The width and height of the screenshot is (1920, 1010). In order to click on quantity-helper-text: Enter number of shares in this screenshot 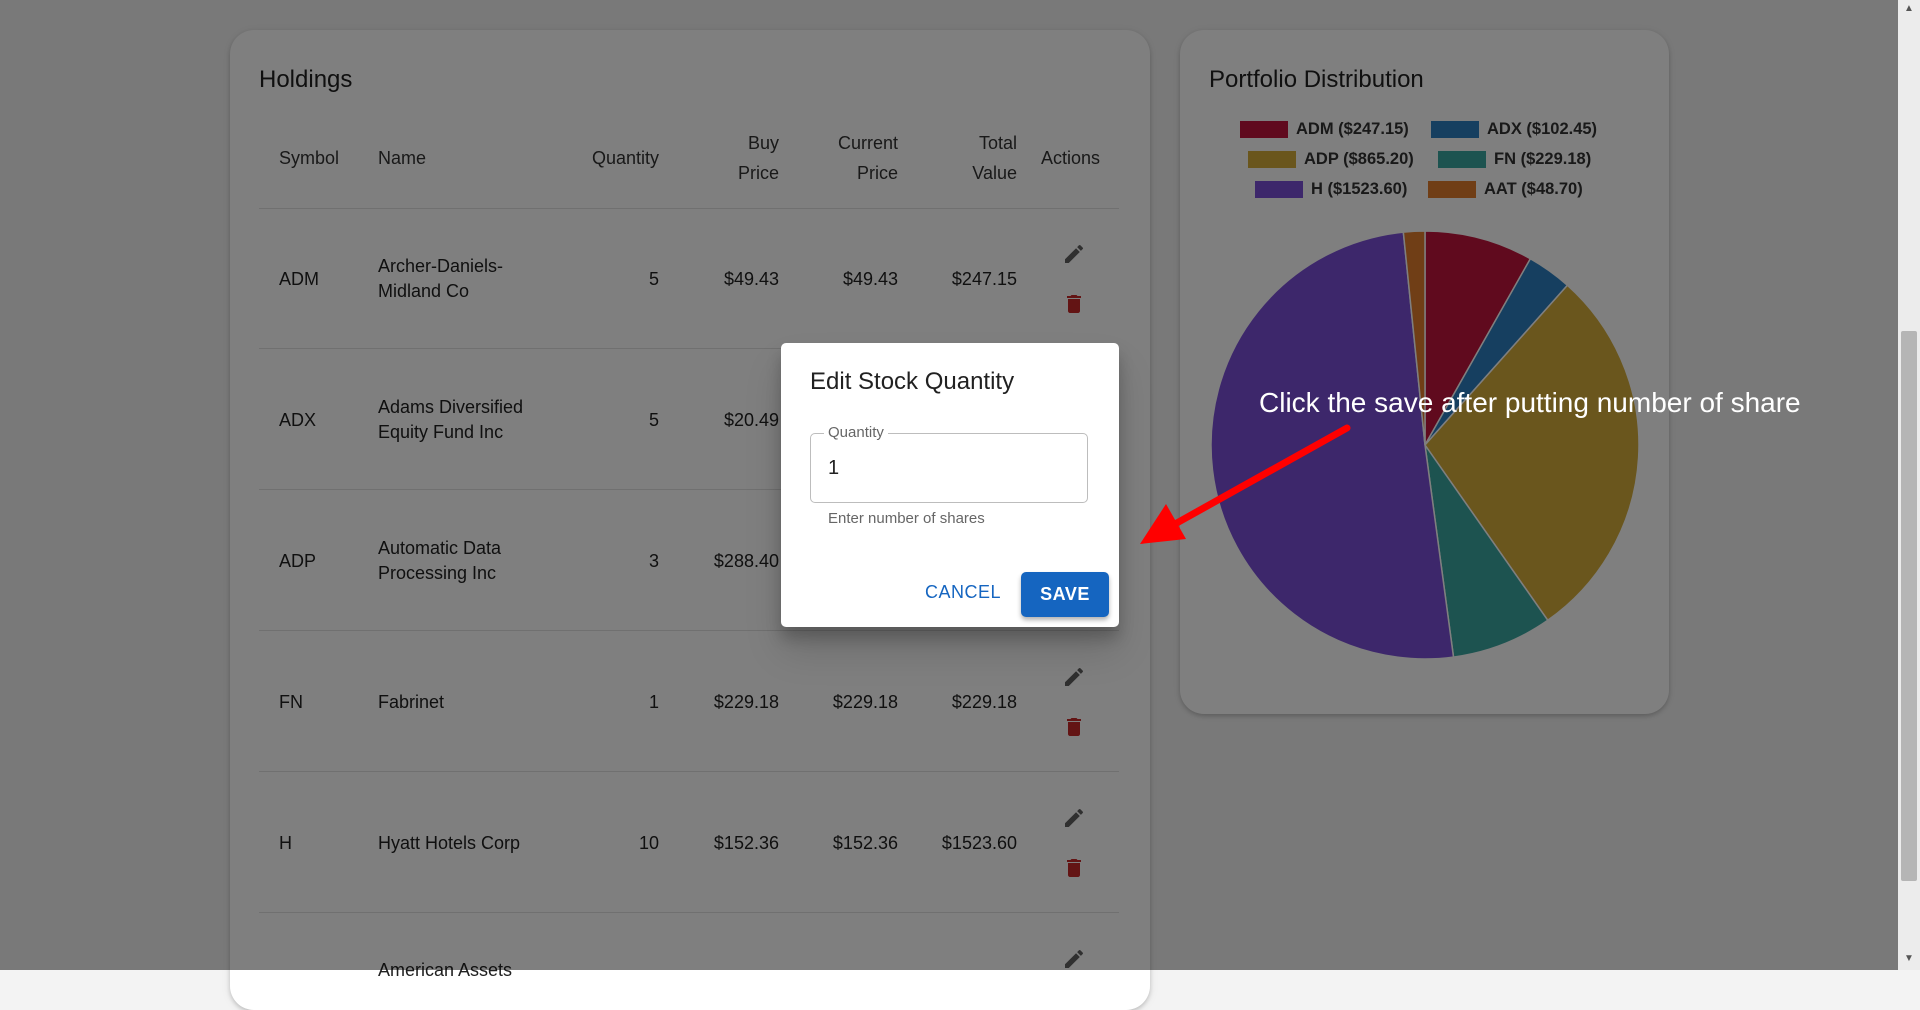, I will do `click(906, 518)`.